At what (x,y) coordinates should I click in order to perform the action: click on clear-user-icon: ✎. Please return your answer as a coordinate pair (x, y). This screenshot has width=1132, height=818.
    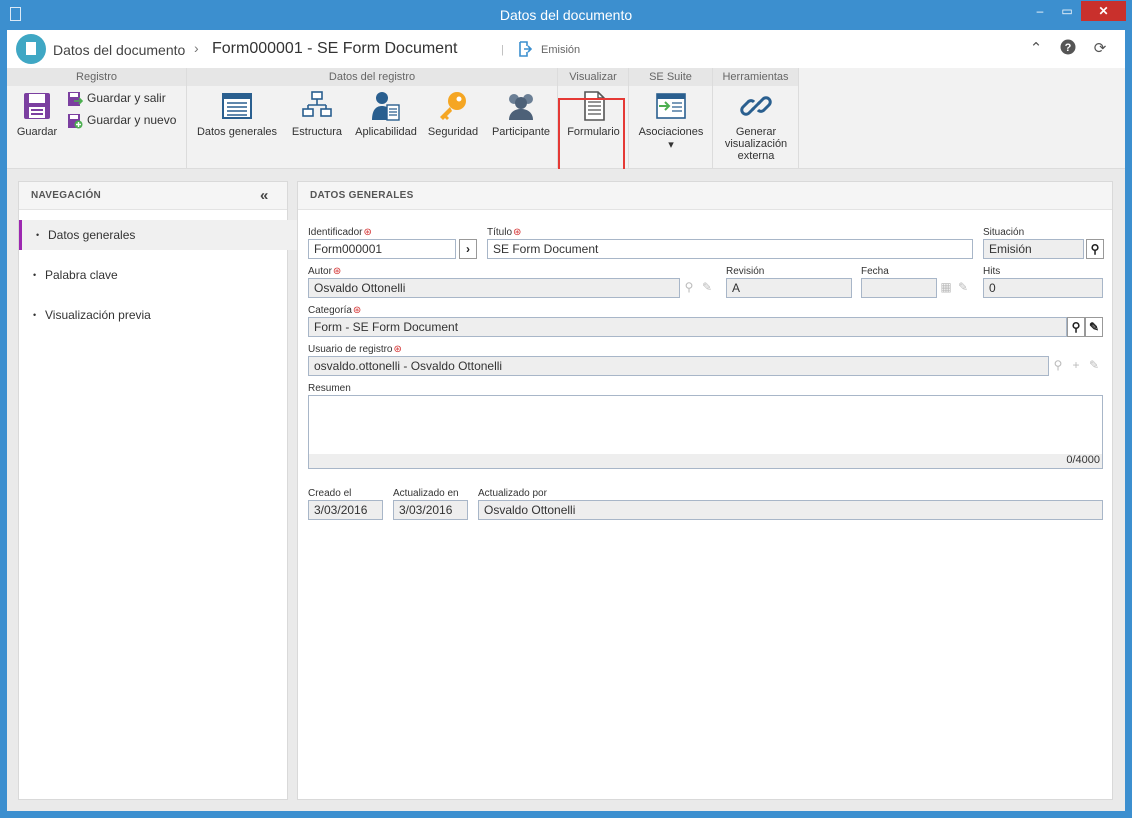
    Looking at the image, I should click on (1094, 366).